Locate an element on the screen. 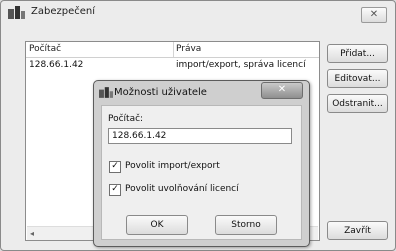 This screenshot has width=396, height=251. allow-import-export-checkbox: ✓ is located at coordinates (115, 167).